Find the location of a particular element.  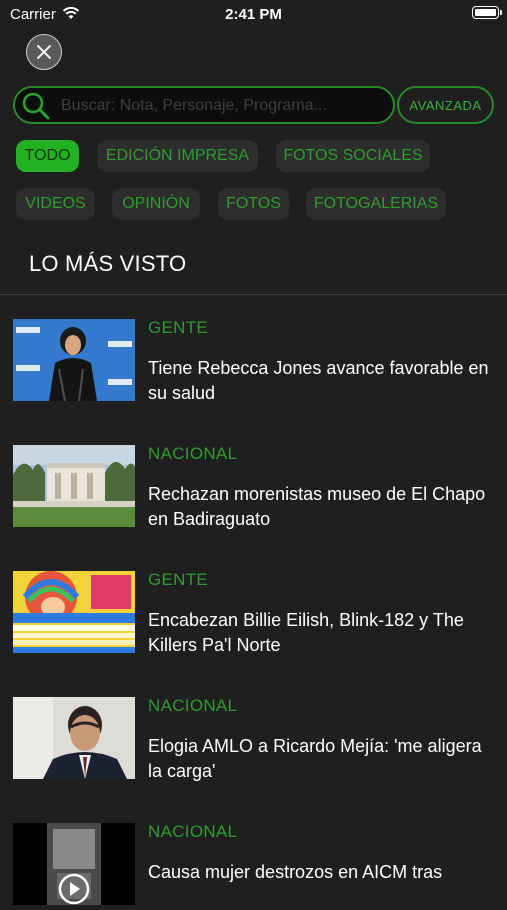

divider is located at coordinates (253, 294).